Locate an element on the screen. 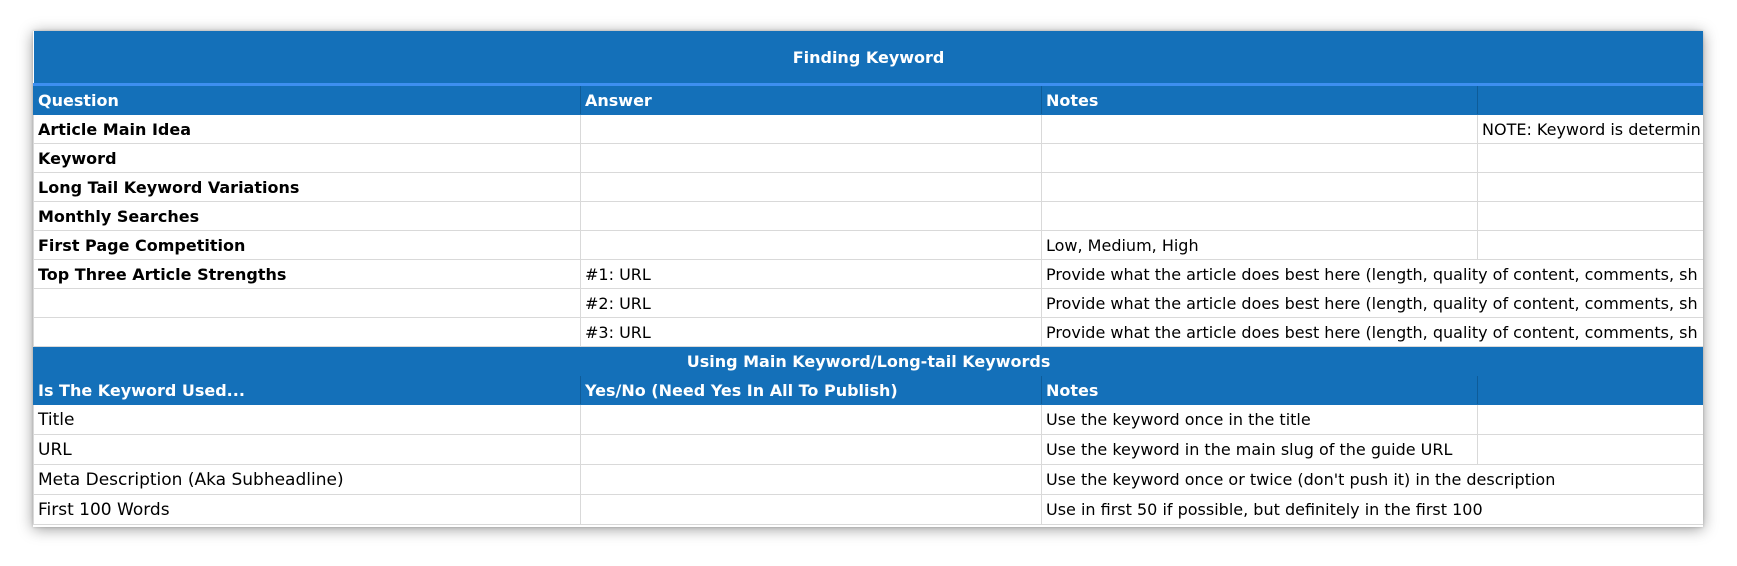 This screenshot has width=1737, height=566. notes-cell: Use the keyword once in the title is located at coordinates (1259, 419).